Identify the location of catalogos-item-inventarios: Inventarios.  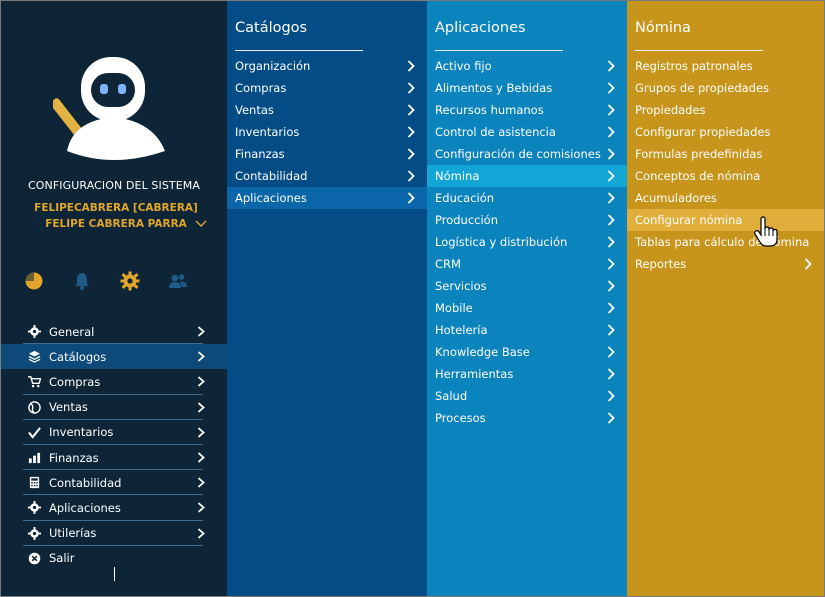
(327, 132).